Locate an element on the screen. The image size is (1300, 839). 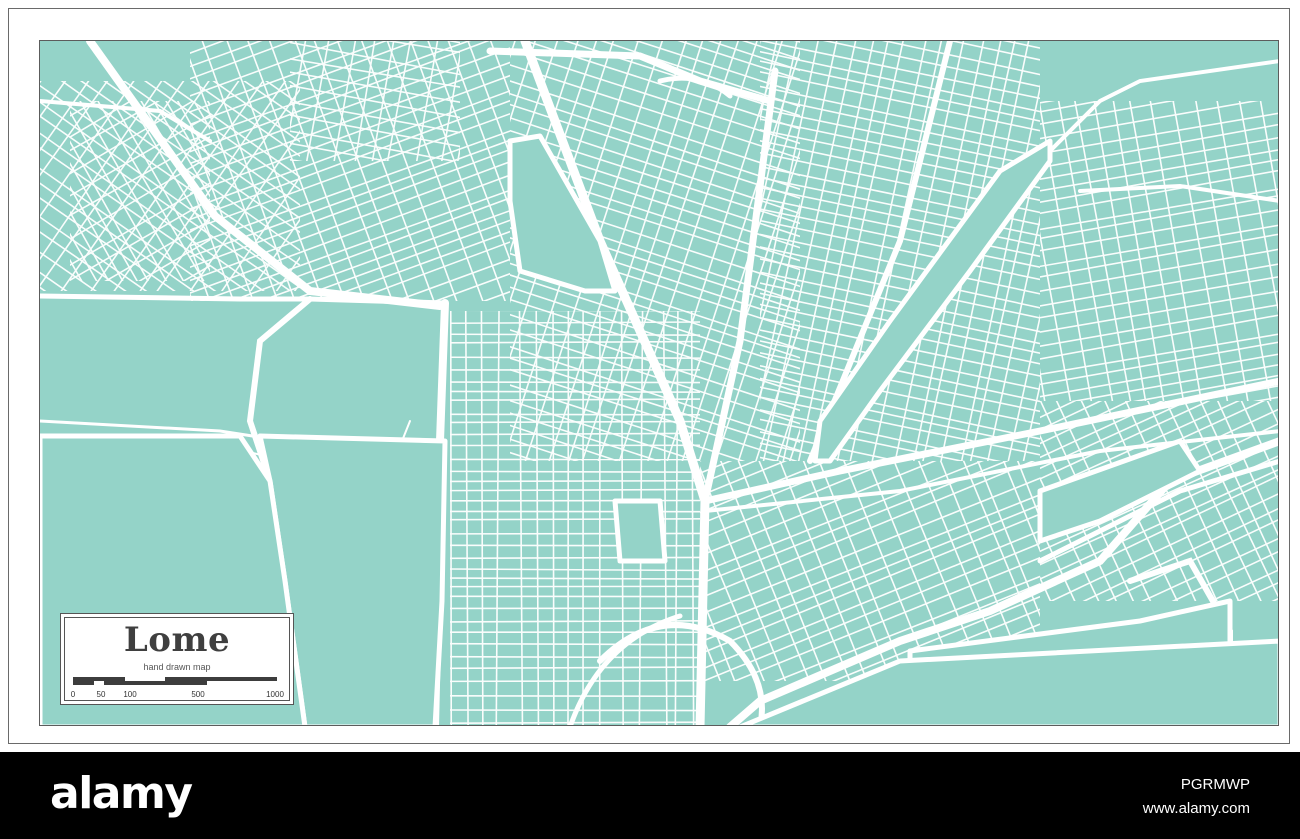
scale-label-0: 0 is located at coordinates (73, 694).